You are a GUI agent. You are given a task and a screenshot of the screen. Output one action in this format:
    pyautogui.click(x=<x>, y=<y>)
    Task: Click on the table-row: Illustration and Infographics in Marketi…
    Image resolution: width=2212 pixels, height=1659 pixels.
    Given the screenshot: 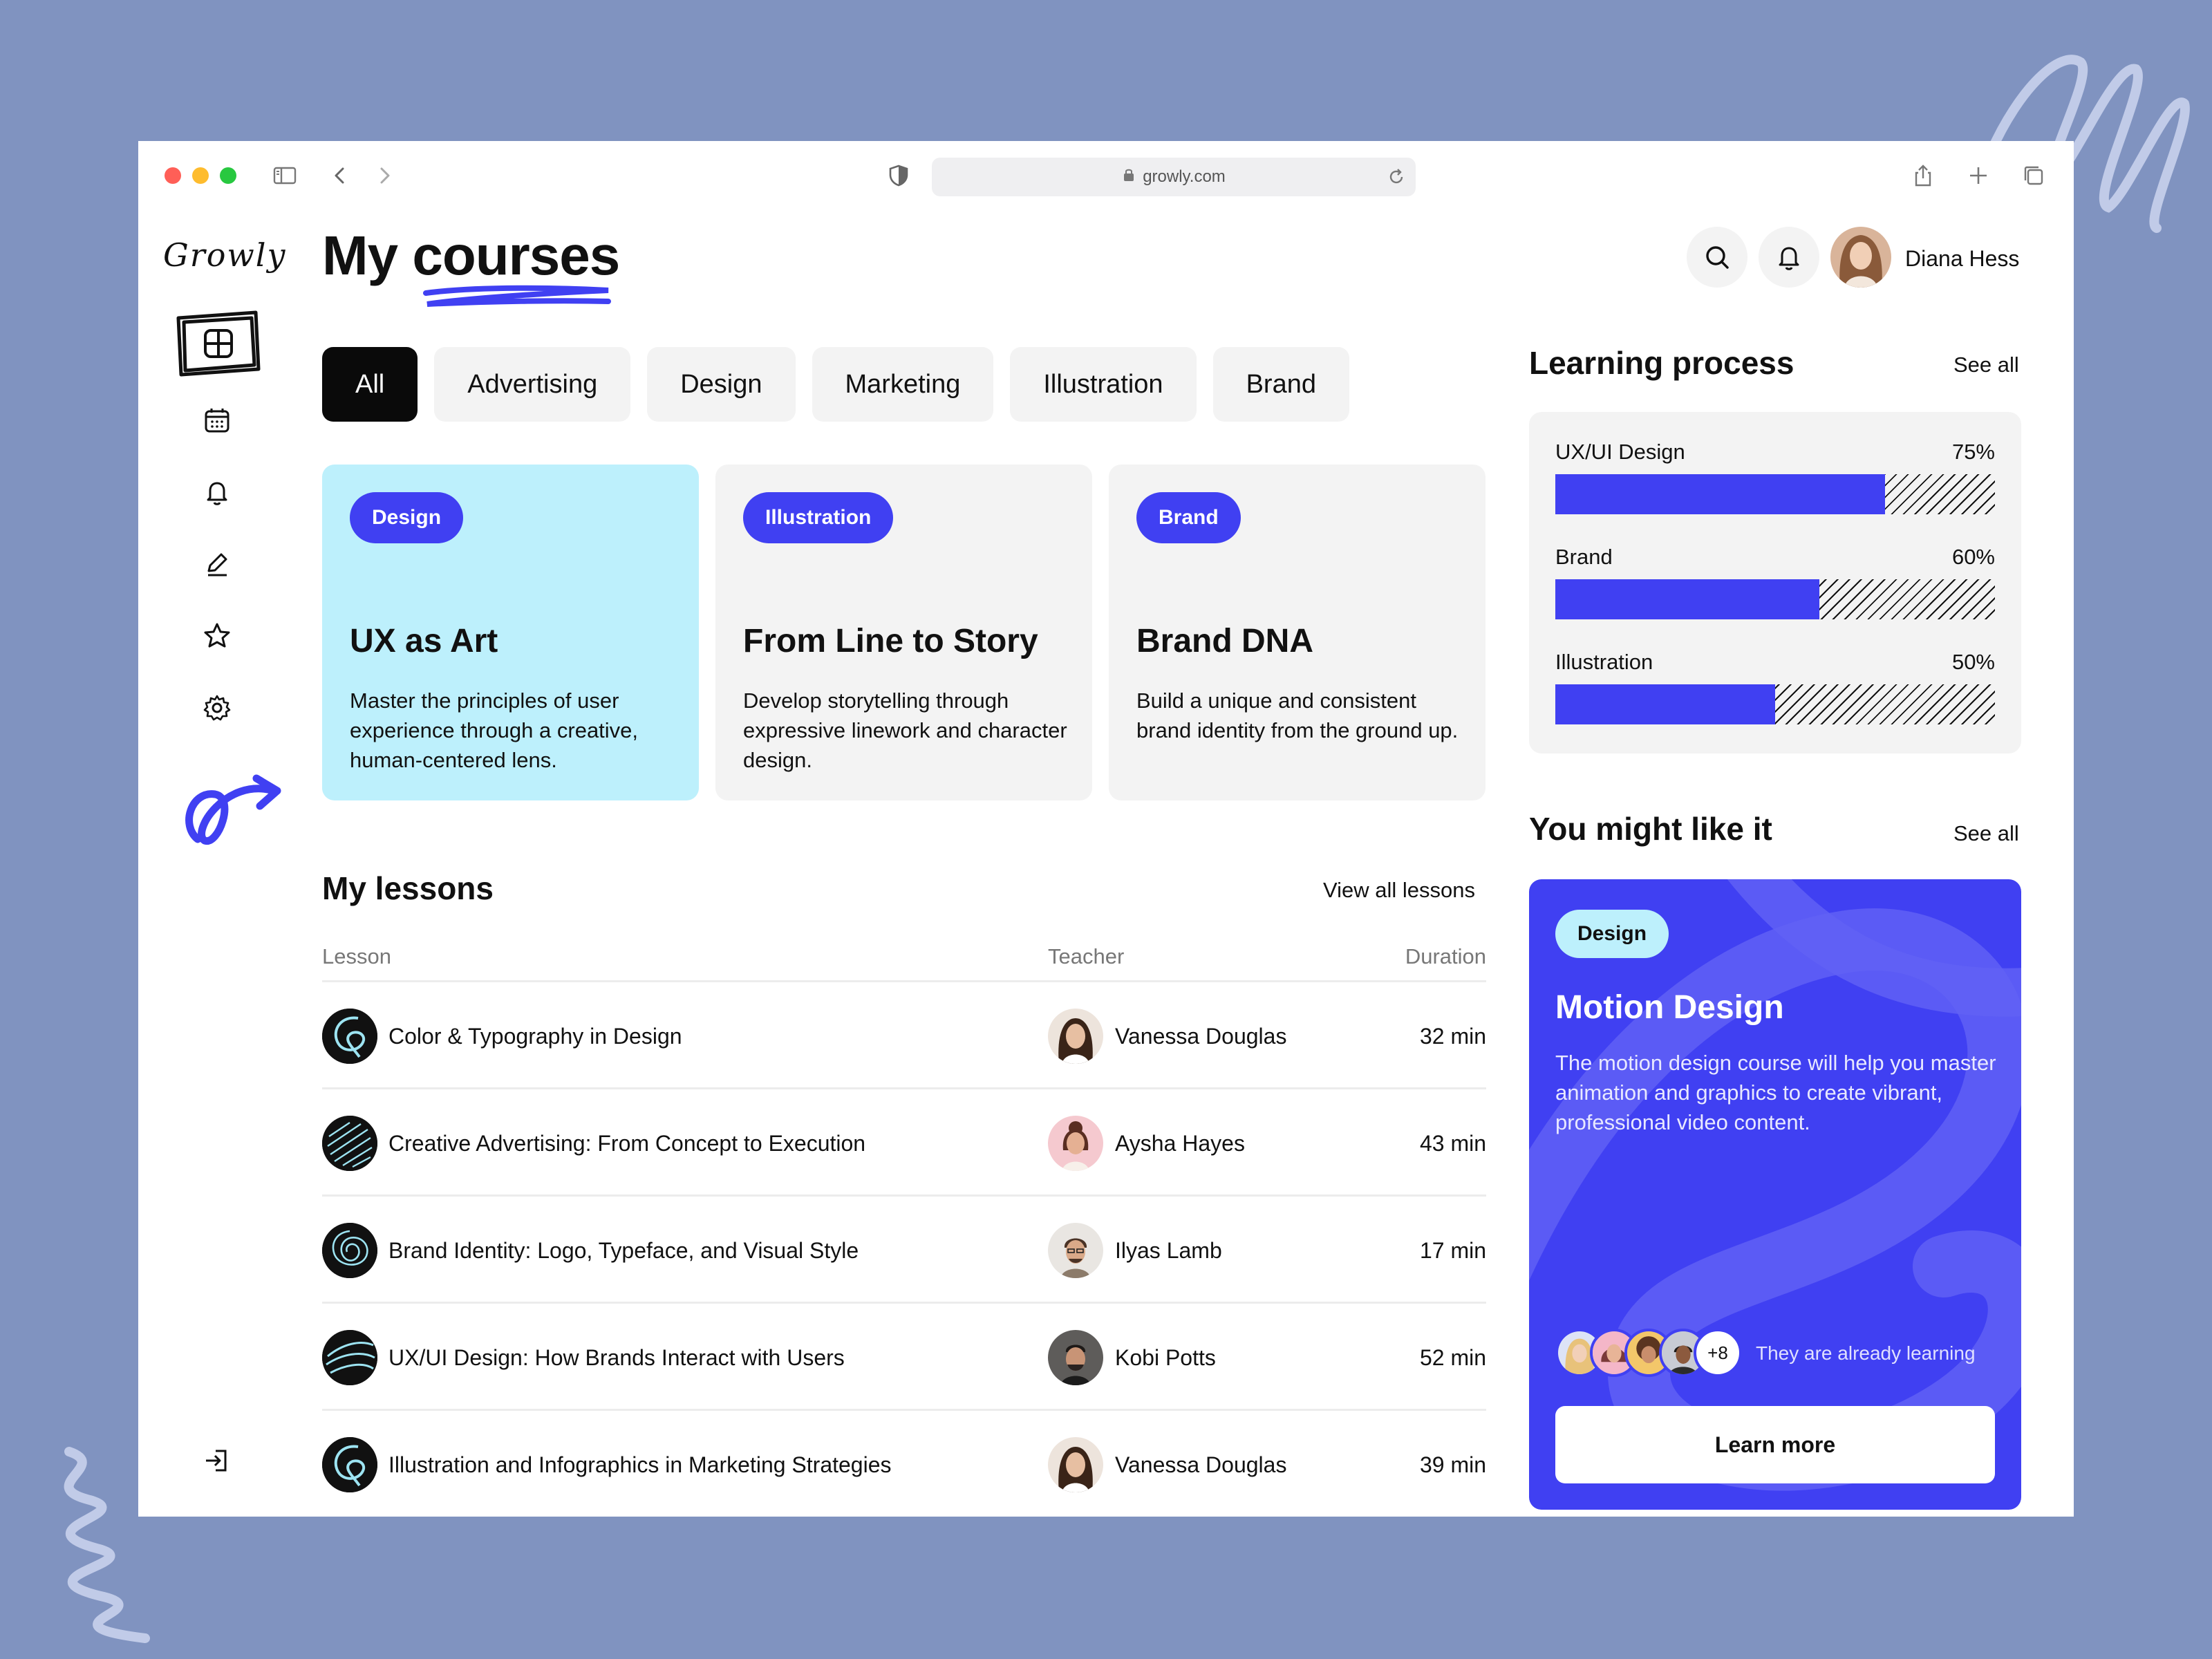 What is the action you would take?
    pyautogui.click(x=904, y=1462)
    